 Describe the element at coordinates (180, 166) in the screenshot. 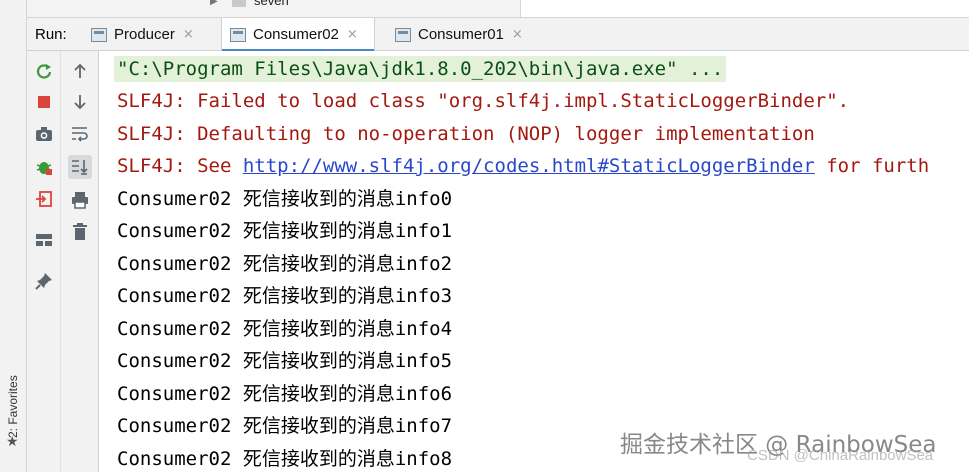

I see `see-prefix: SLF4J: See` at that location.